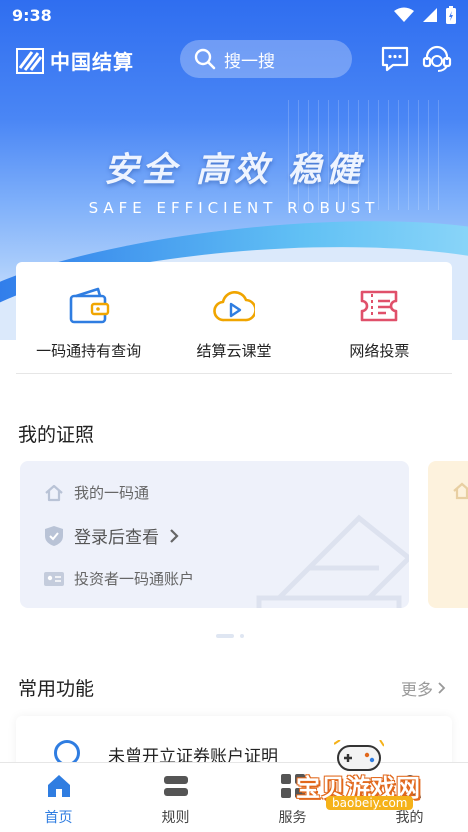 This screenshot has width=468, height=832. Describe the element at coordinates (175, 797) in the screenshot. I see `tab-rules: 规则` at that location.